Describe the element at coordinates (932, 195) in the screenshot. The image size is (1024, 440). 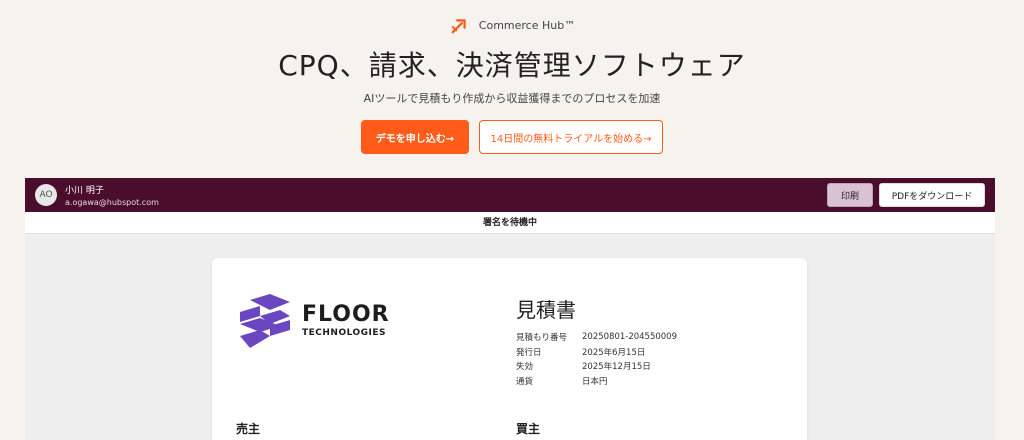
I see `download-pdf-button: PDFをダウンロード` at that location.